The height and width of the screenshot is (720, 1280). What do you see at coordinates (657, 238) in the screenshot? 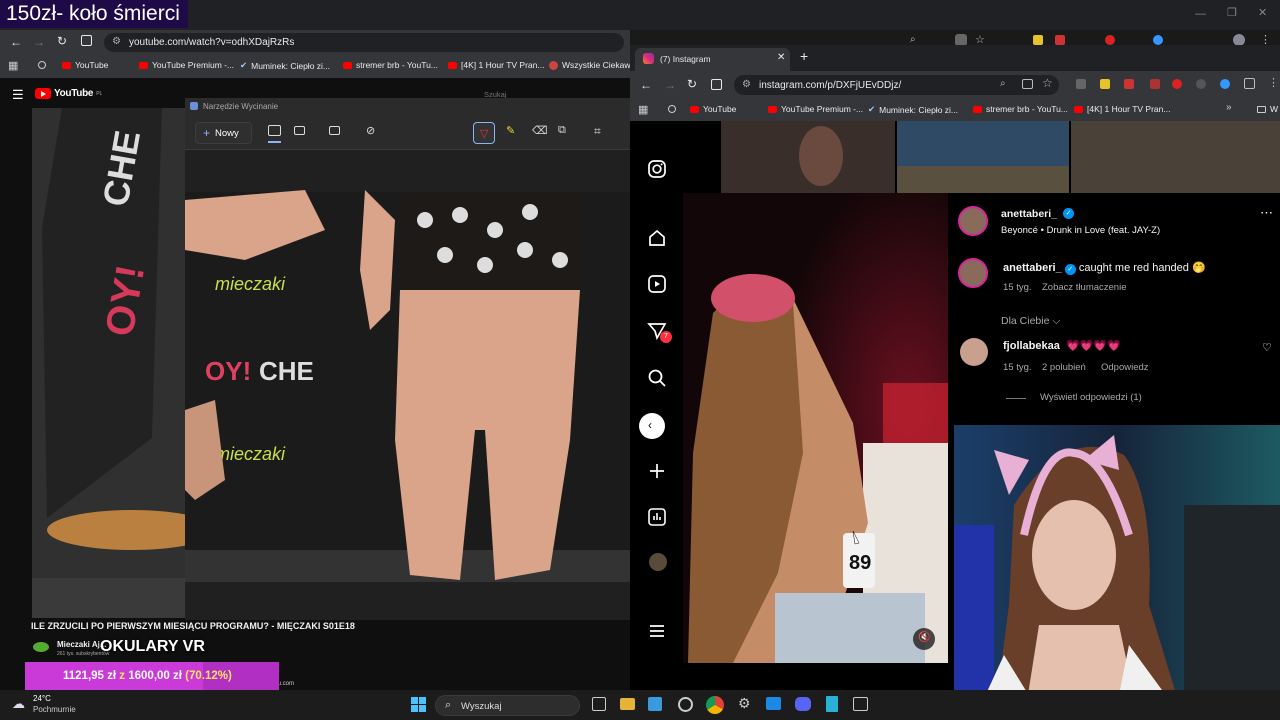
I see `home-icon` at bounding box center [657, 238].